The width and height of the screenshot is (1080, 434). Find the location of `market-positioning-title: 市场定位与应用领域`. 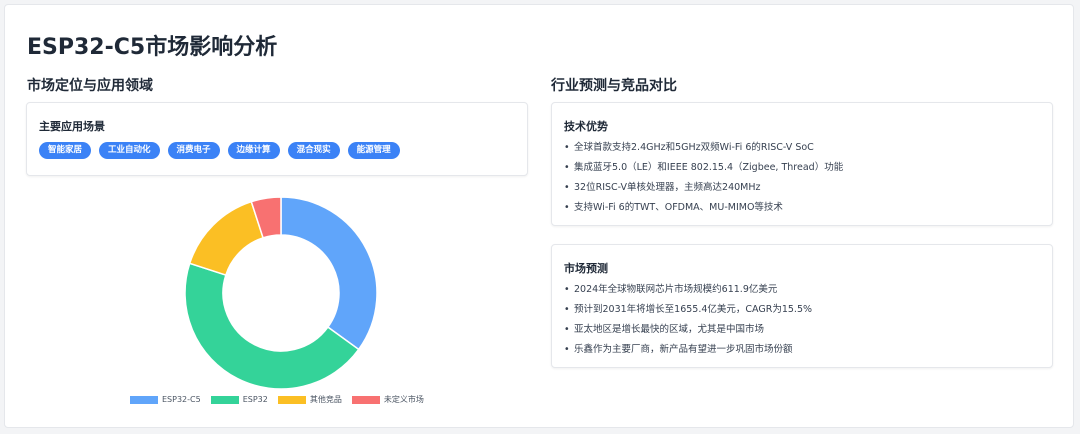

market-positioning-title: 市场定位与应用领域 is located at coordinates (90, 86).